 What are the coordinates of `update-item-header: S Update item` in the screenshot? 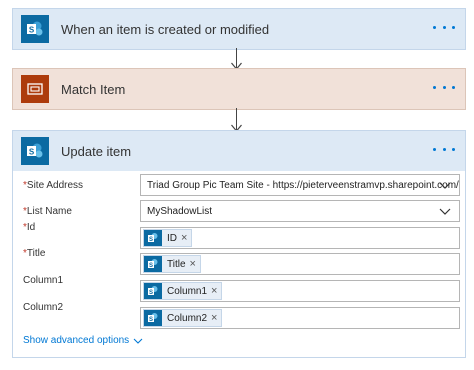 It's located at (239, 151).